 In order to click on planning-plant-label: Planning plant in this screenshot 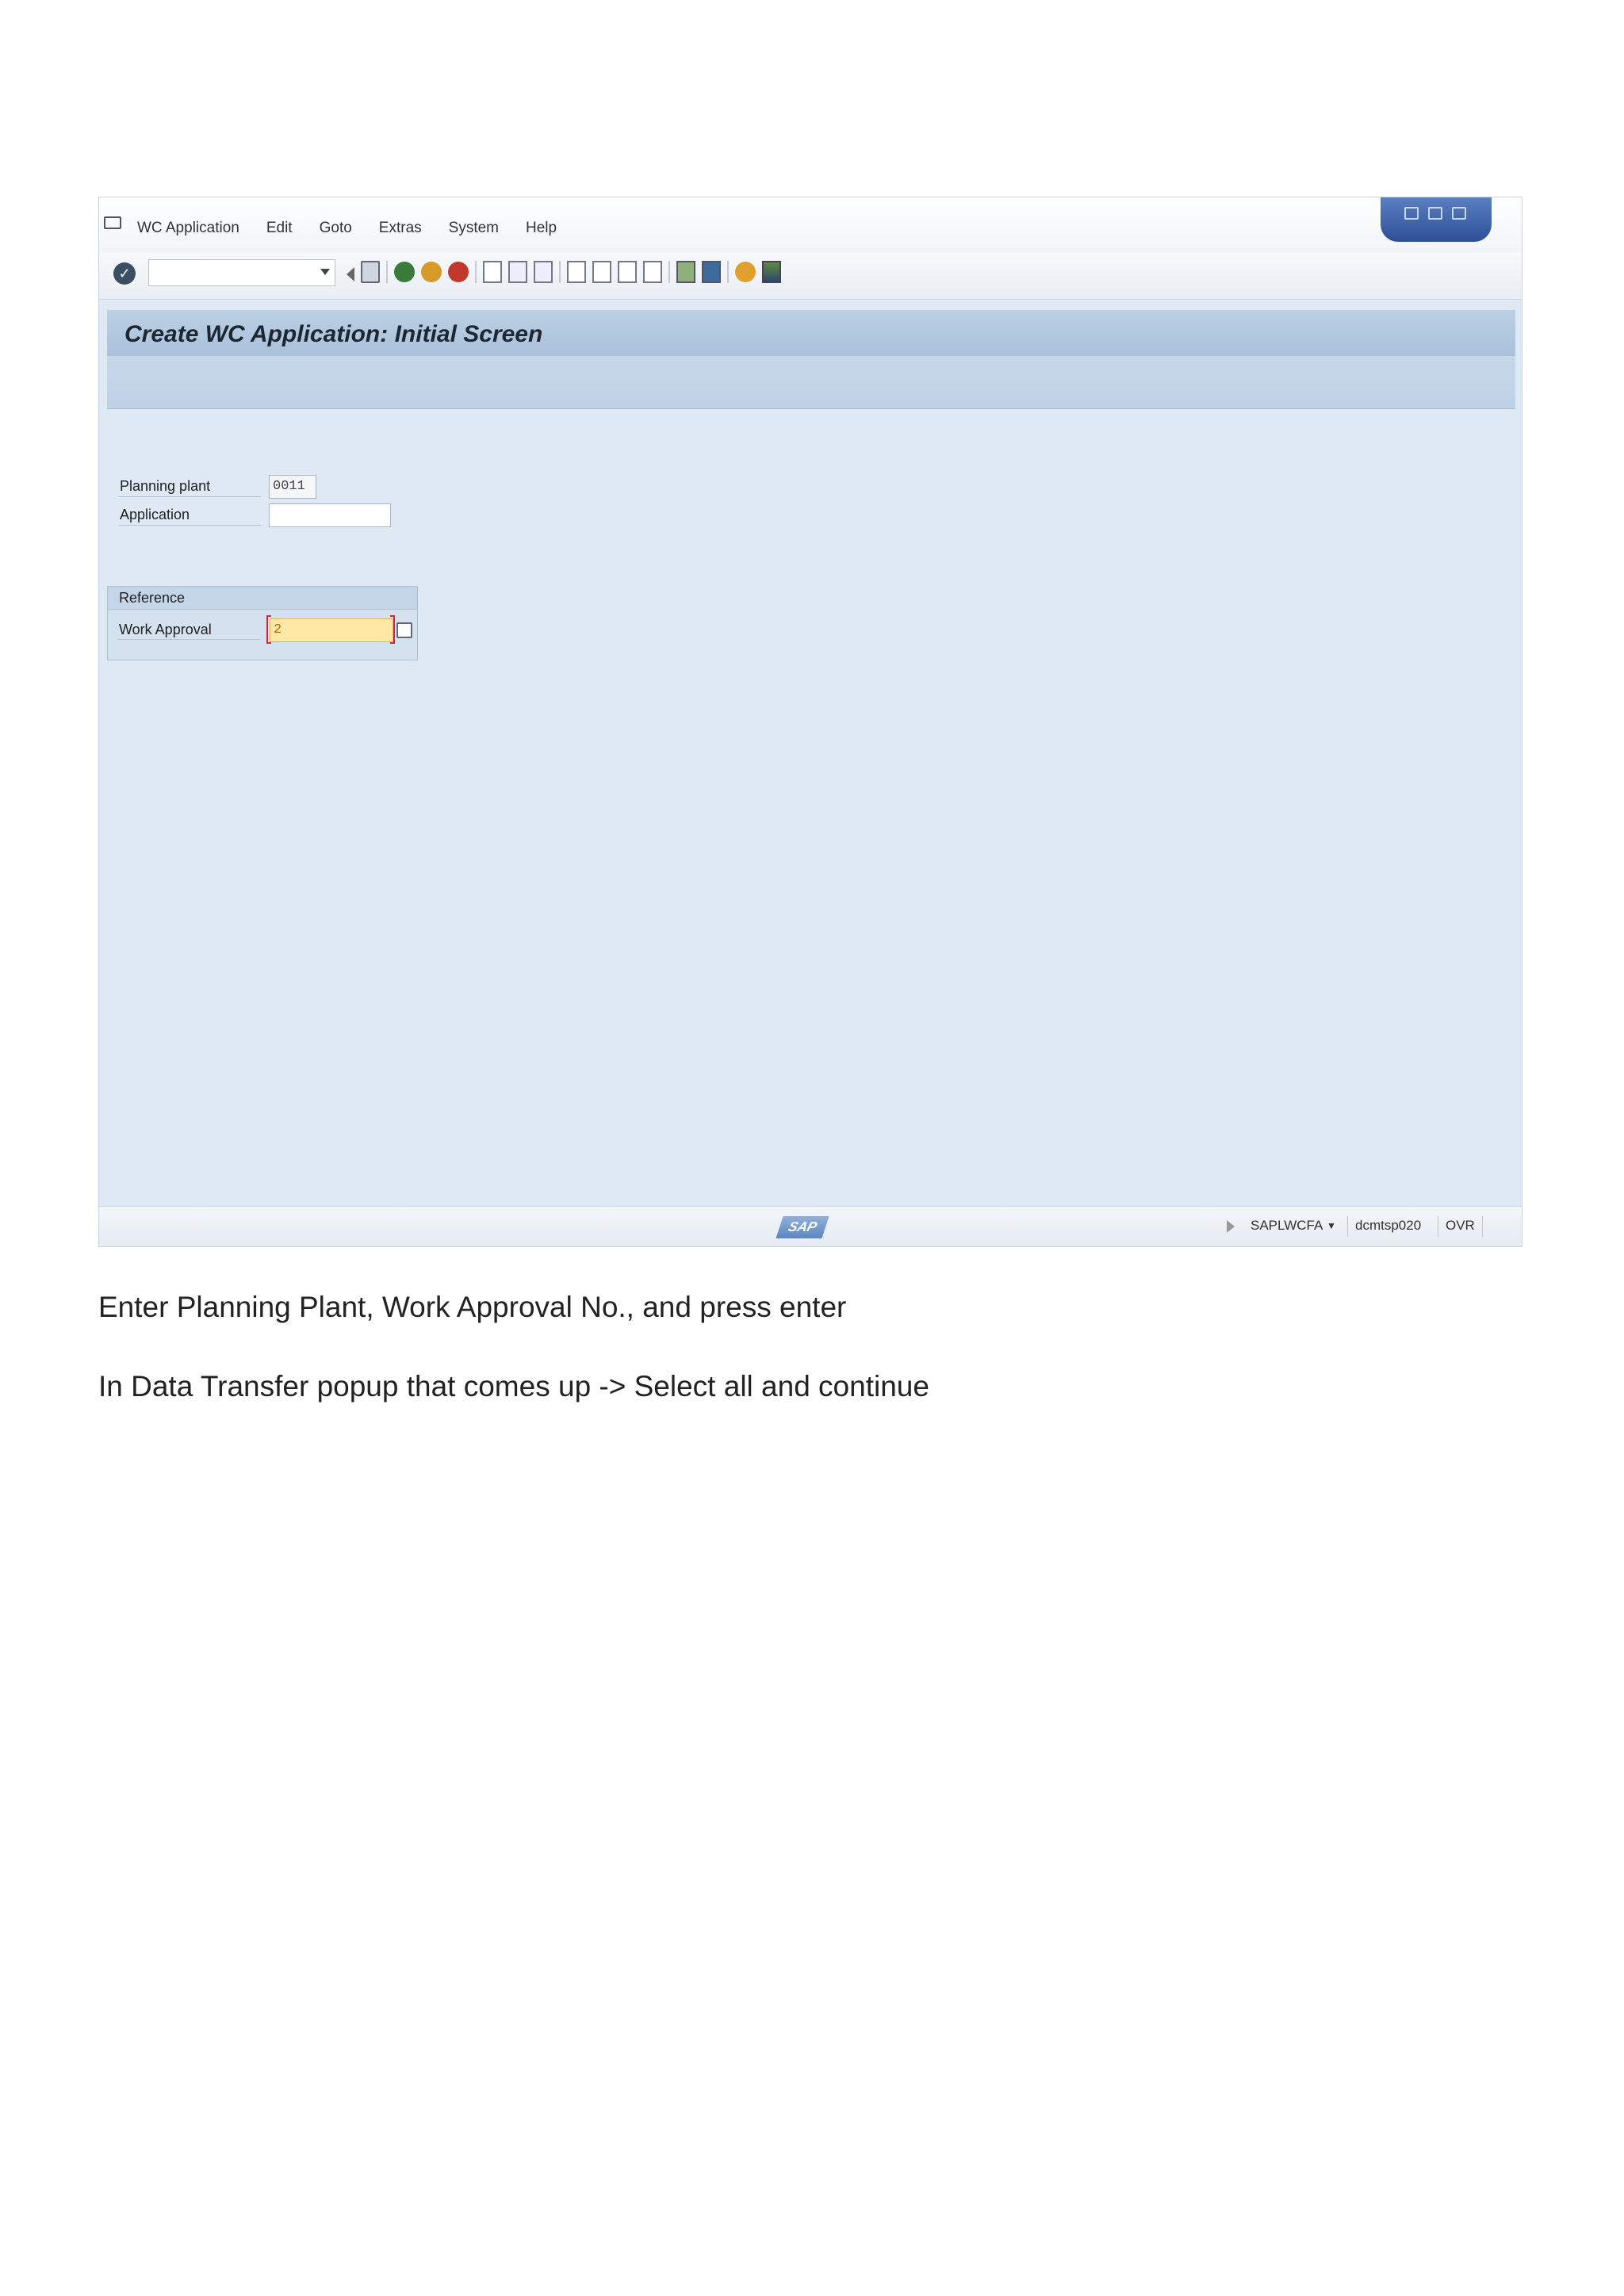, I will do `click(165, 486)`.